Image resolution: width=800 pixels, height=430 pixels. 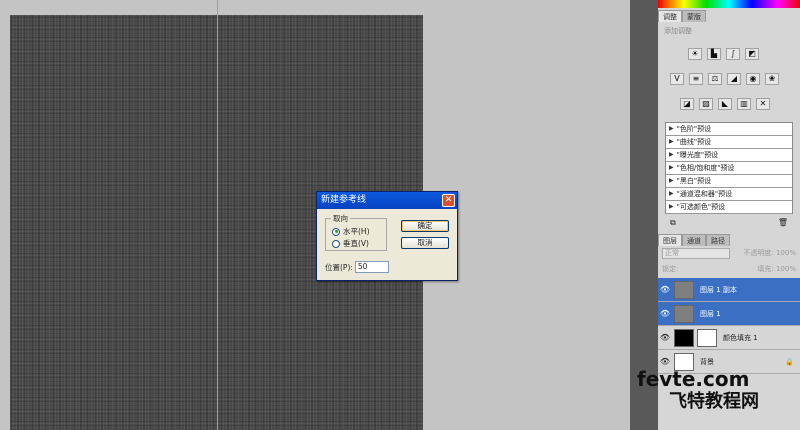 I want to click on brightness-icon: ☀, so click(x=695, y=54).